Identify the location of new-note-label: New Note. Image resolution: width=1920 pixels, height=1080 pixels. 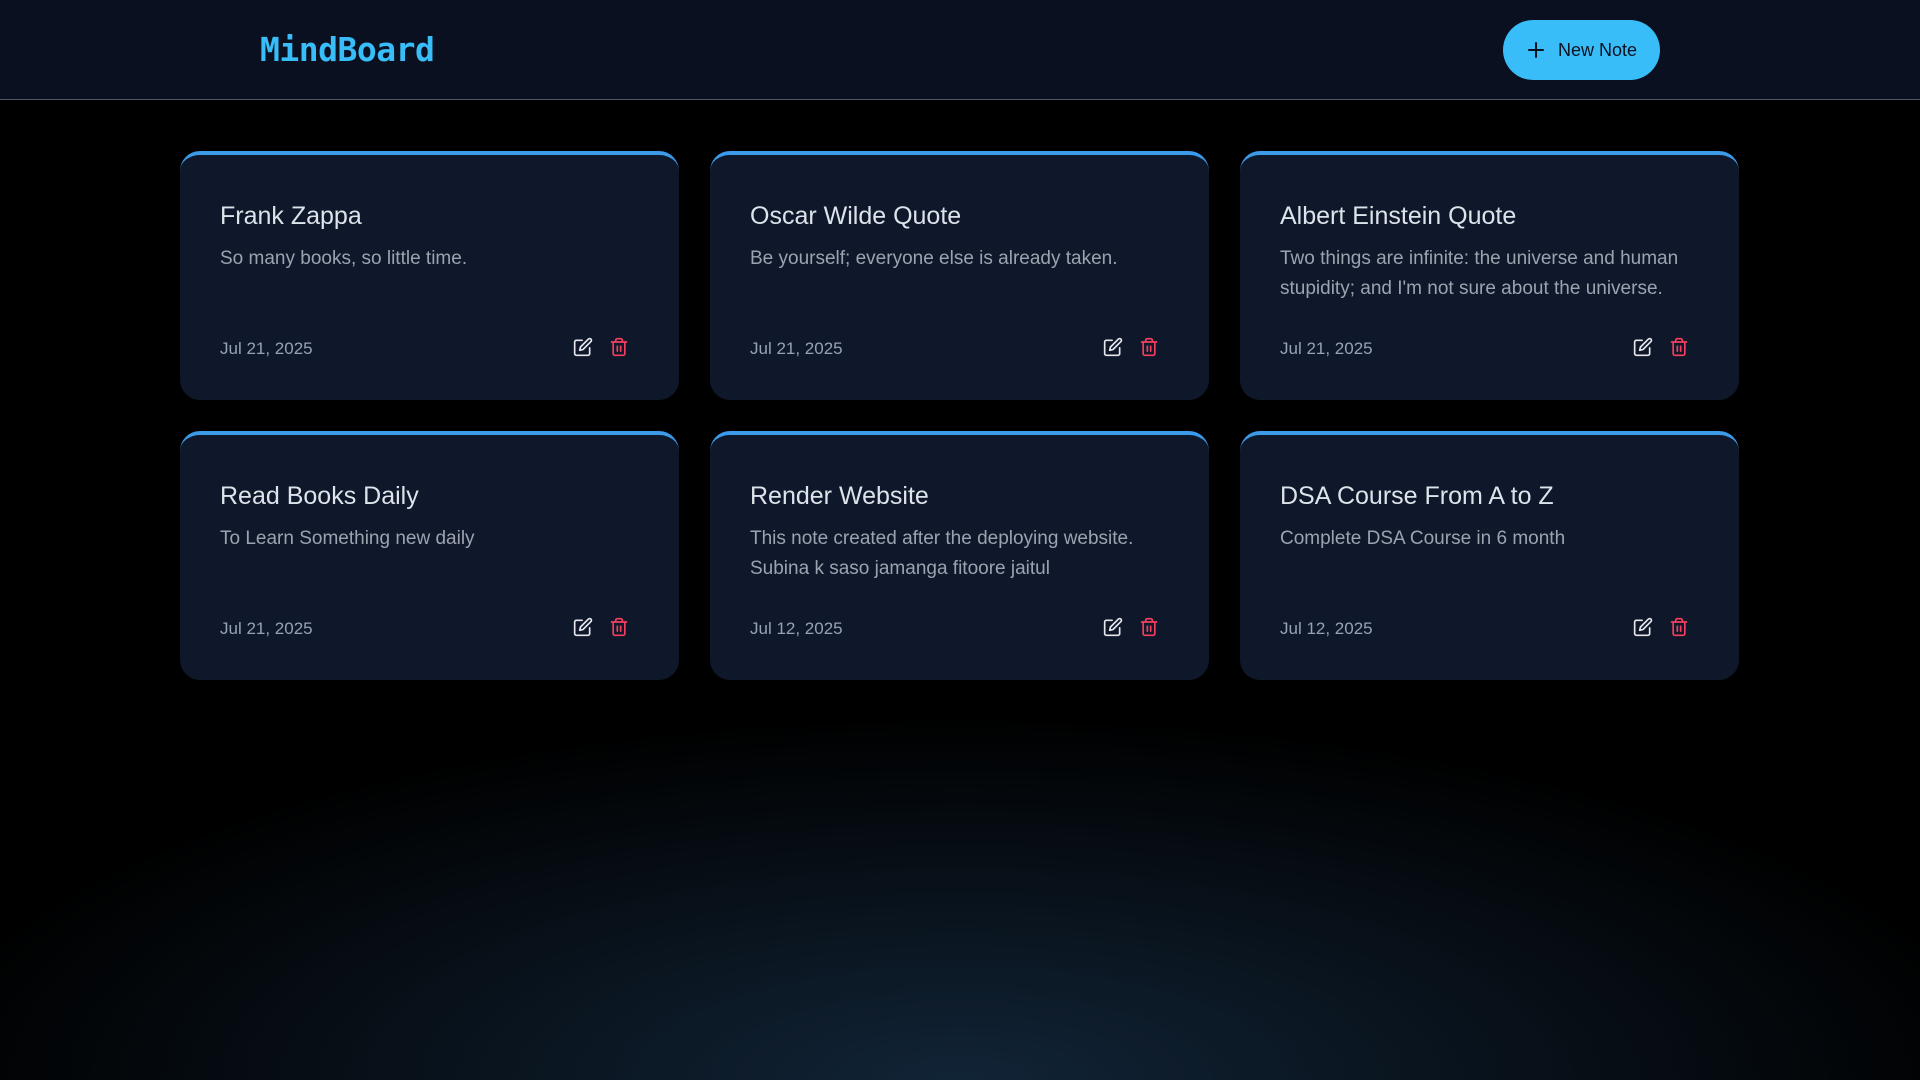
(1597, 49).